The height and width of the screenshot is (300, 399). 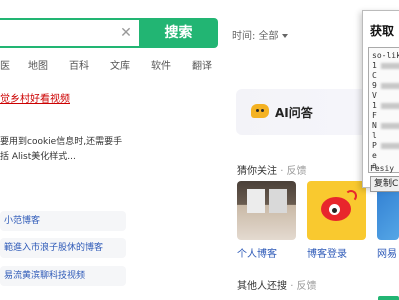 I want to click on accent-tab, so click(x=388, y=298).